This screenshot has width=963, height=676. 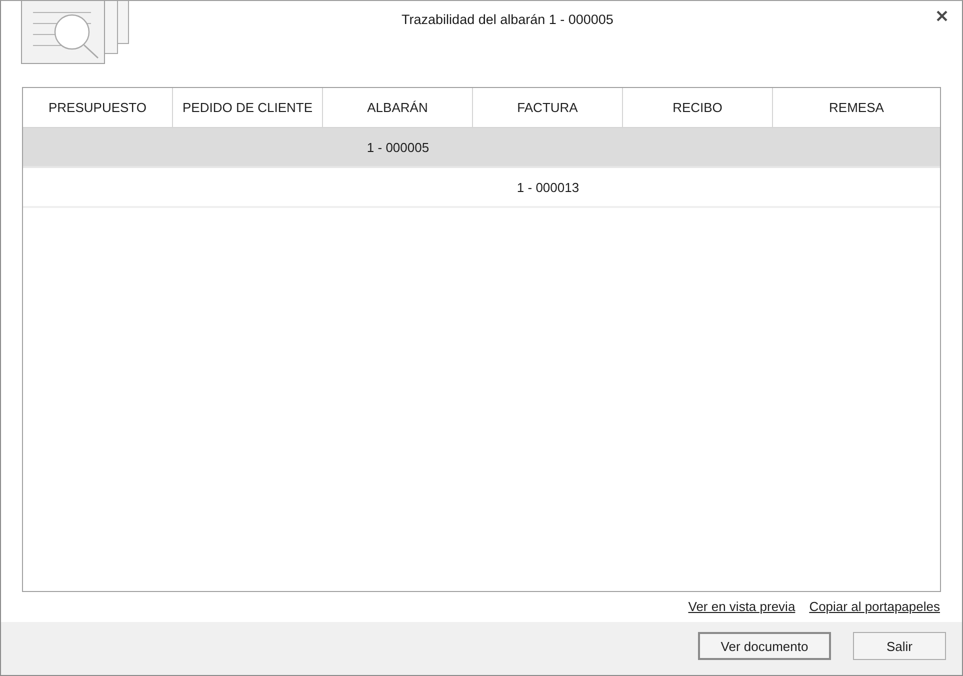 What do you see at coordinates (98, 107) in the screenshot?
I see `column-header: PRESUPUESTO` at bounding box center [98, 107].